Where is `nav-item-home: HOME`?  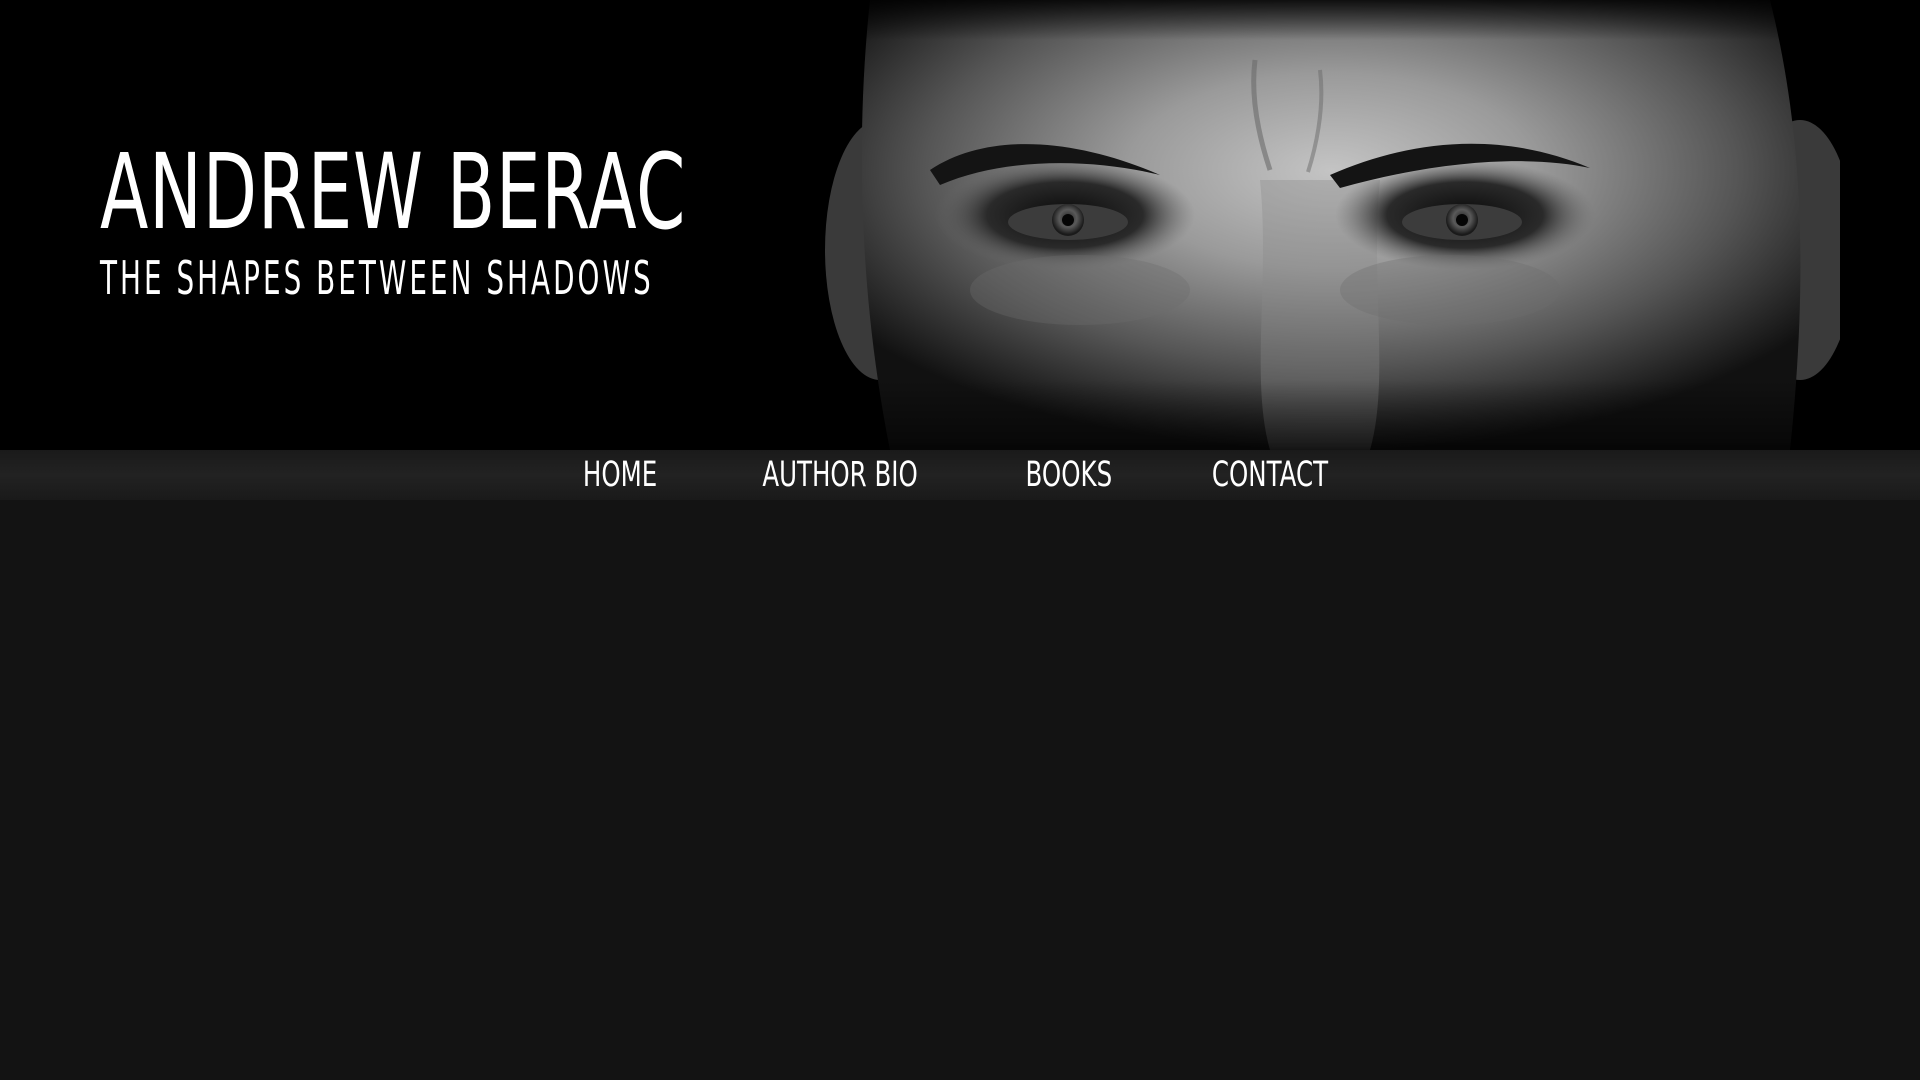 nav-item-home: HOME is located at coordinates (620, 475).